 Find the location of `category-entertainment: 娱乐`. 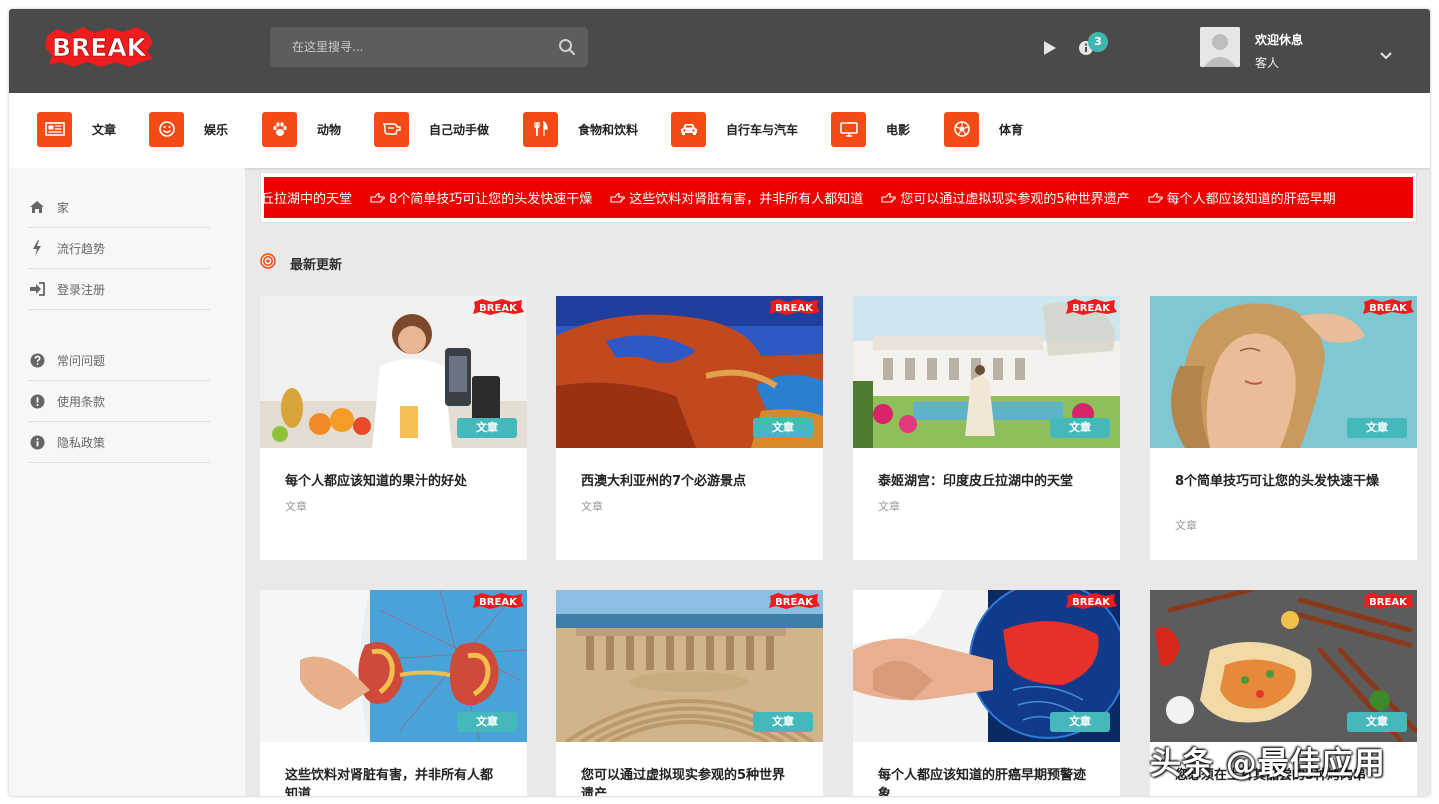

category-entertainment: 娱乐 is located at coordinates (188, 129).